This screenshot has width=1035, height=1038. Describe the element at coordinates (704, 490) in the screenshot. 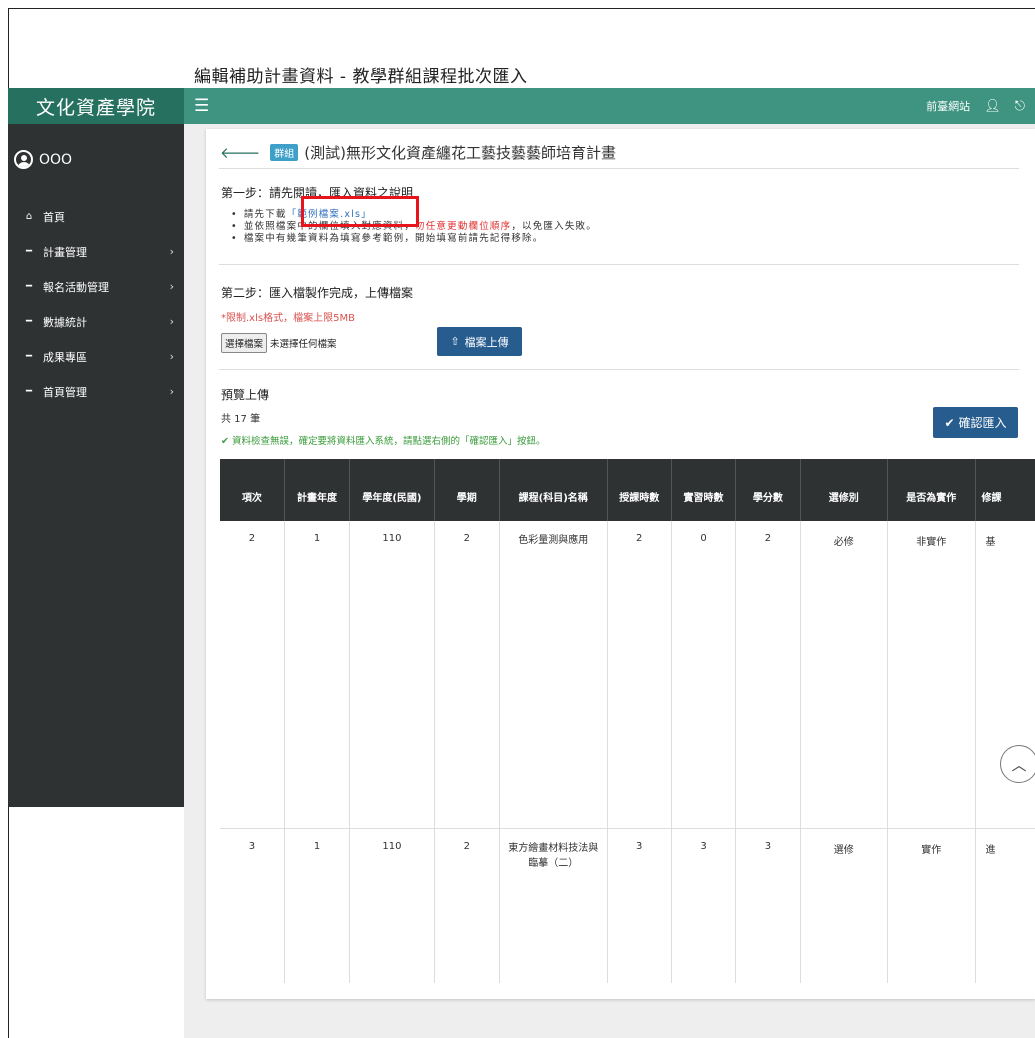

I see `table-header: 實習時數` at that location.